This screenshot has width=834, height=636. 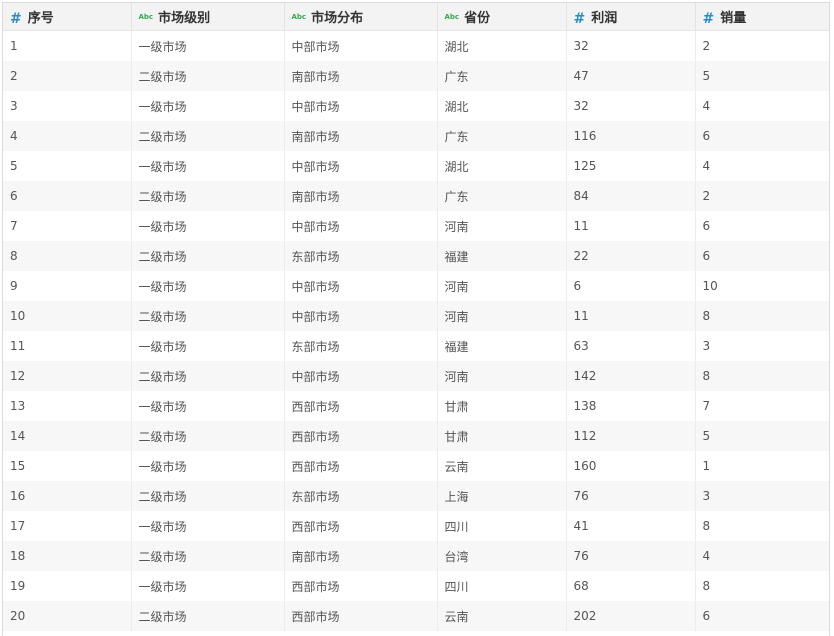 What do you see at coordinates (631, 436) in the screenshot?
I see `table-cell: 112` at bounding box center [631, 436].